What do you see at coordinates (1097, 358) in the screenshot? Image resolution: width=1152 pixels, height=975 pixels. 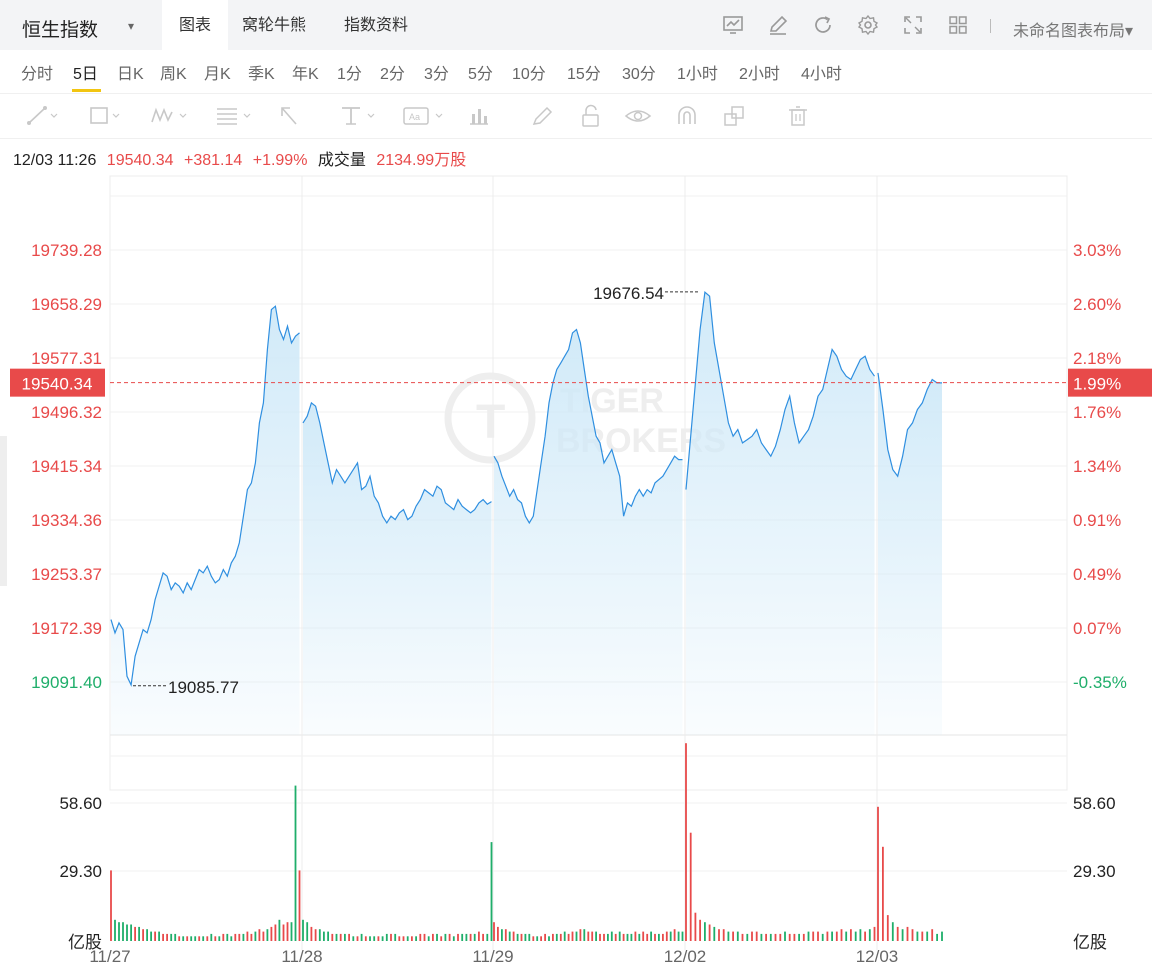 I see `pct-tick-label: 2.18%` at bounding box center [1097, 358].